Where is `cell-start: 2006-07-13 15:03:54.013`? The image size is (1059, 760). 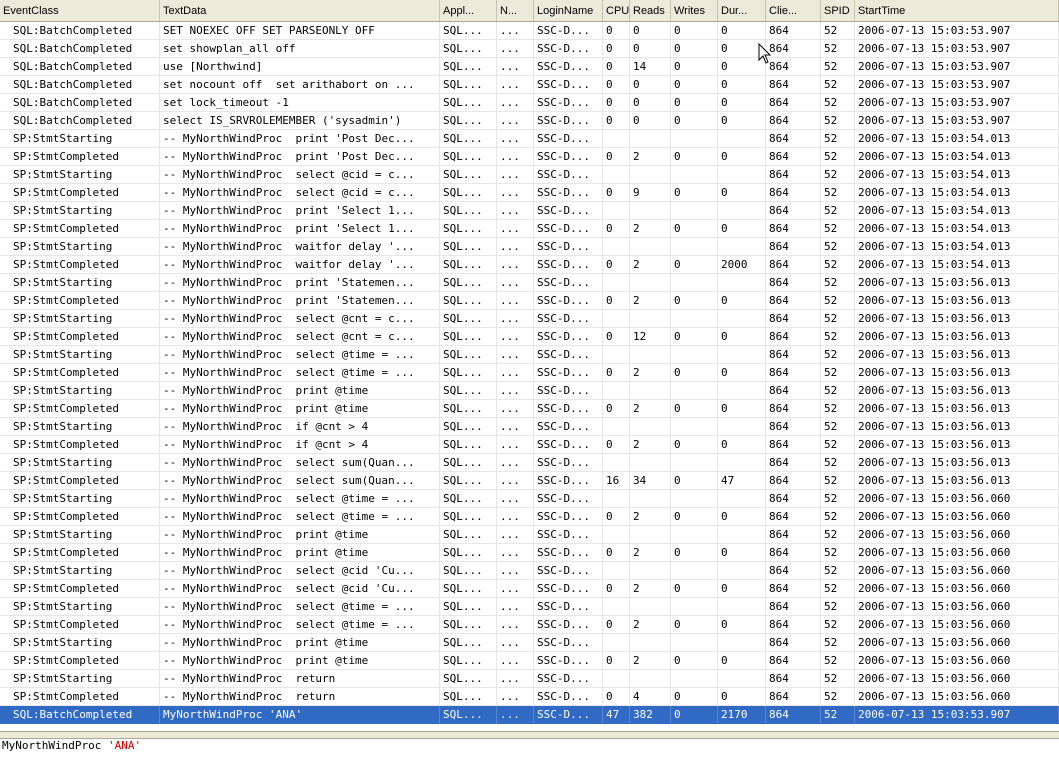 cell-start: 2006-07-13 15:03:54.013 is located at coordinates (957, 228).